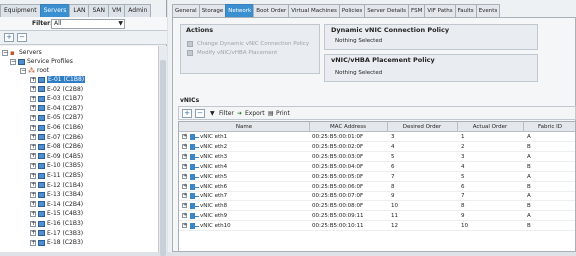  I want to click on column-header-name: Name, so click(244, 127).